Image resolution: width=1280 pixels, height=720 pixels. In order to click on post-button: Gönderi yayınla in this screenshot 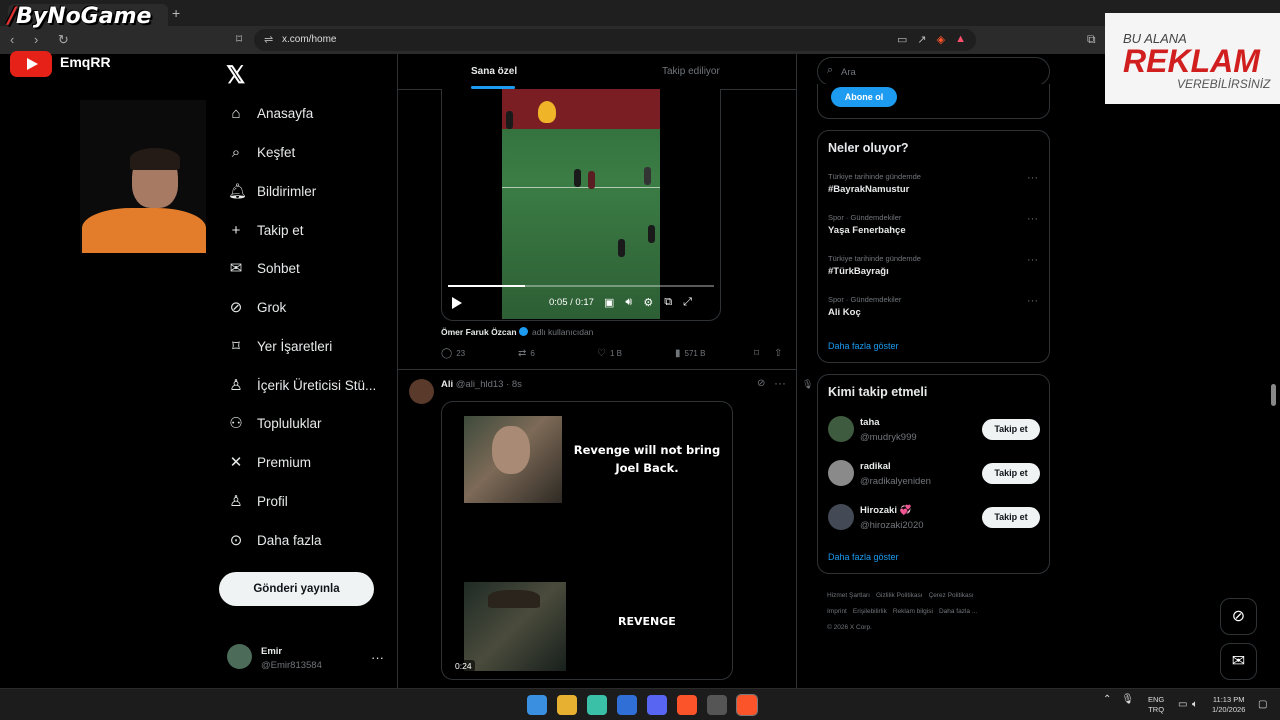, I will do `click(296, 589)`.